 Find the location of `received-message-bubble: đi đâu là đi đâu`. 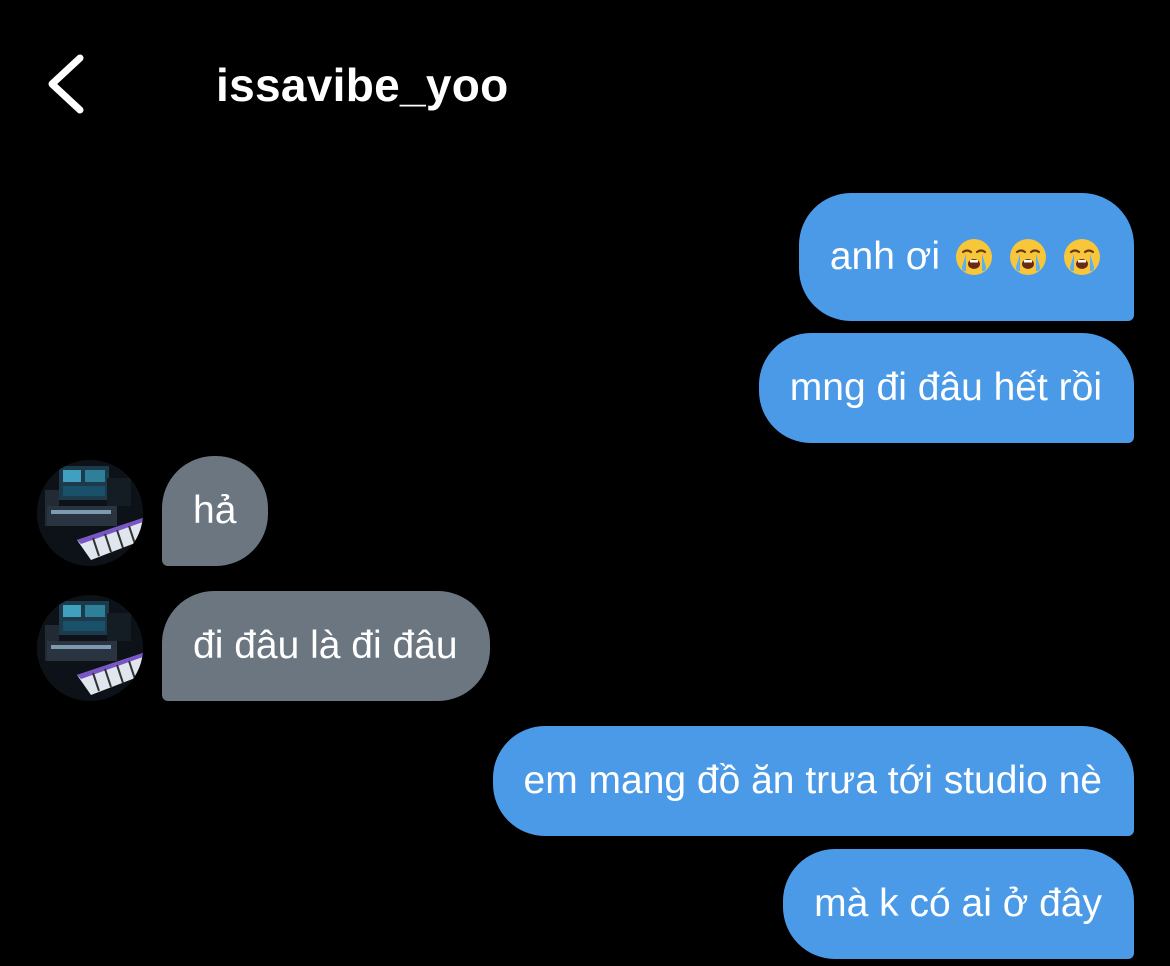

received-message-bubble: đi đâu là đi đâu is located at coordinates (326, 646).